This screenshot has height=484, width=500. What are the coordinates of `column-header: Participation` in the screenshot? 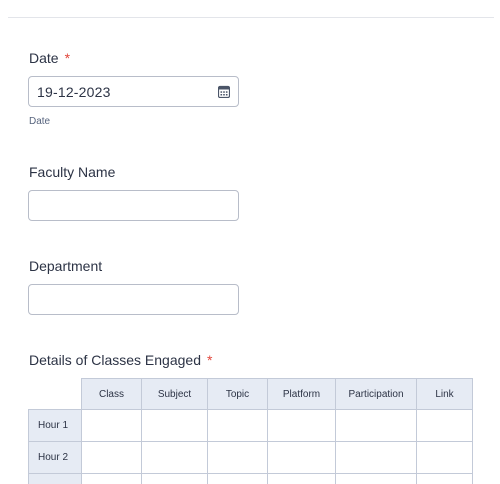 It's located at (376, 394).